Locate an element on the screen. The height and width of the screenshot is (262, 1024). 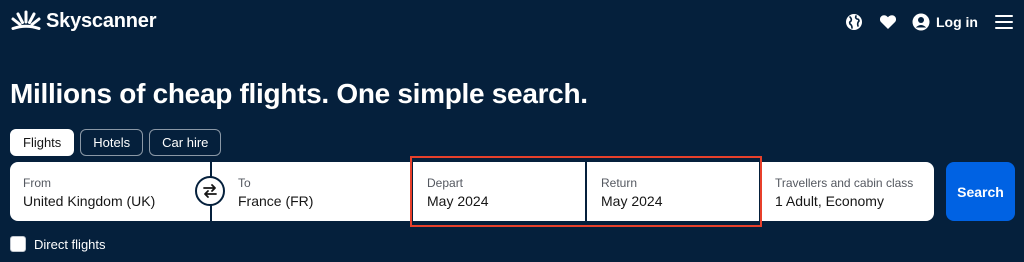
to-field: To France (FR) is located at coordinates (311, 191).